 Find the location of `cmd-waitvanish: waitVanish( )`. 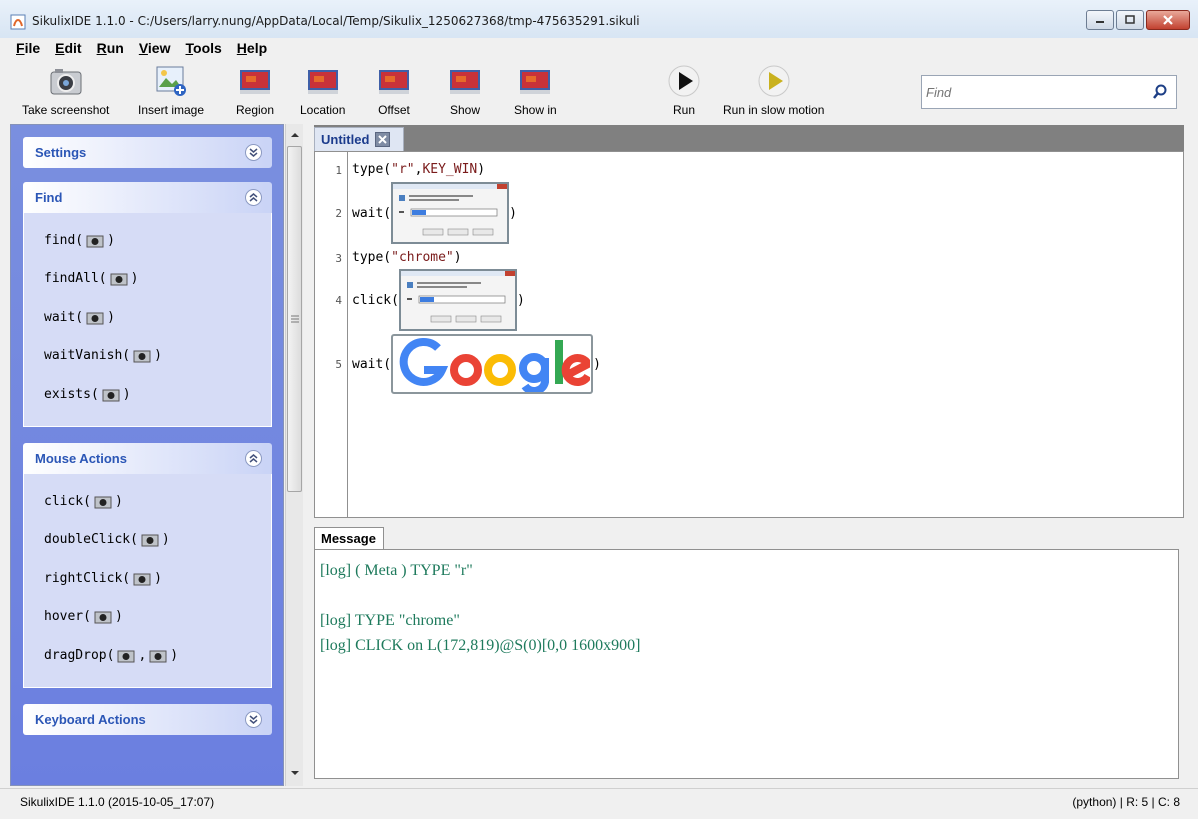

cmd-waitvanish: waitVanish( ) is located at coordinates (103, 355).